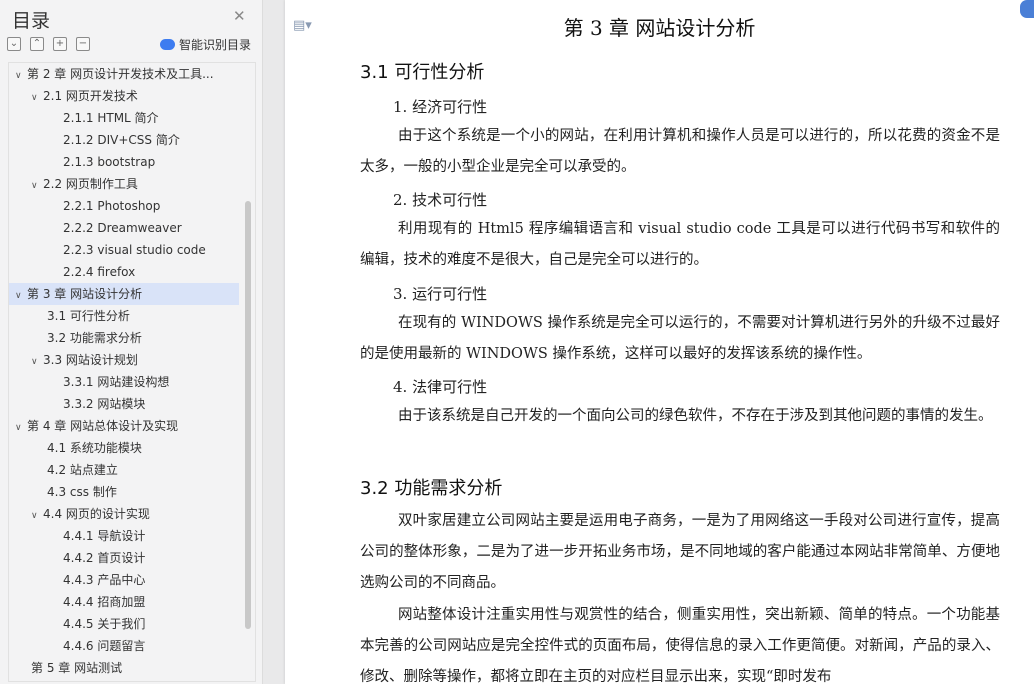  I want to click on toc-item: 2.2.1 Photoshop, so click(124, 206).